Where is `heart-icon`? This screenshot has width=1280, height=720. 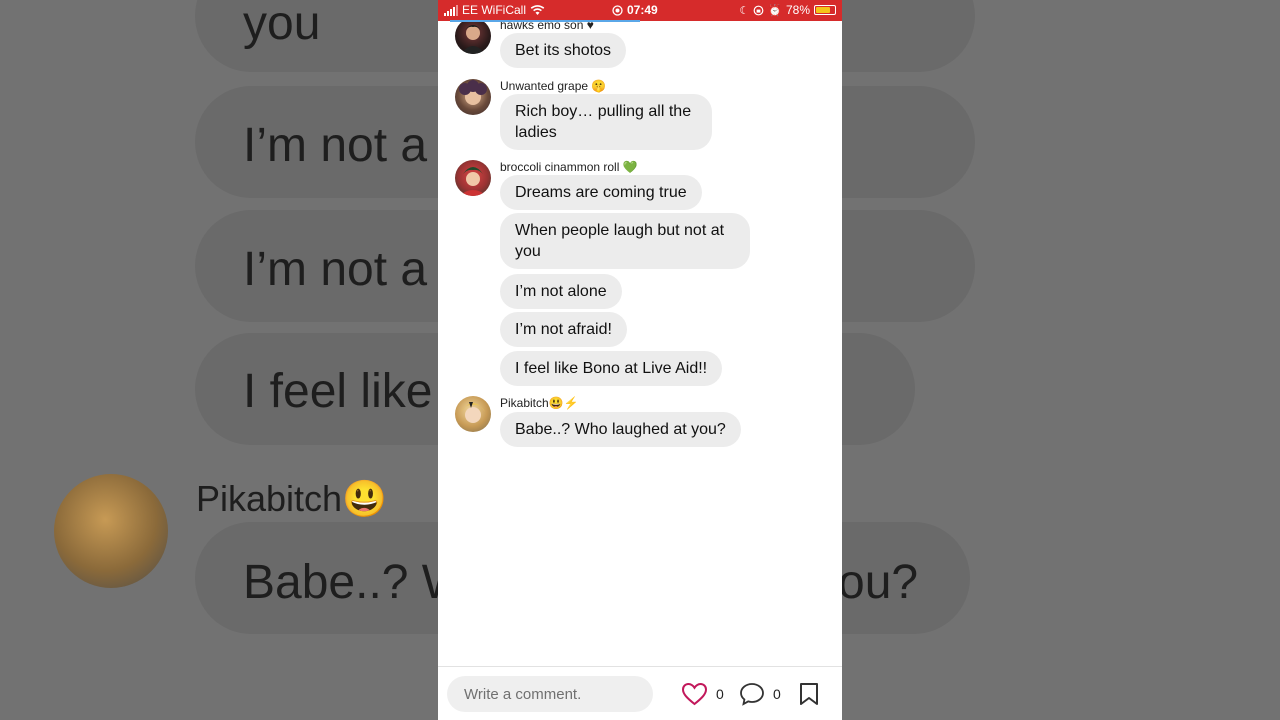
heart-icon is located at coordinates (694, 694).